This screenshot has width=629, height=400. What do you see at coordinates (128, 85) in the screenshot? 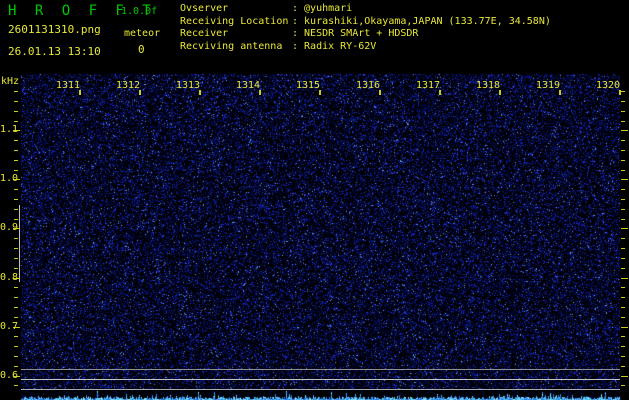
I see `time-tick-label: 1312` at bounding box center [128, 85].